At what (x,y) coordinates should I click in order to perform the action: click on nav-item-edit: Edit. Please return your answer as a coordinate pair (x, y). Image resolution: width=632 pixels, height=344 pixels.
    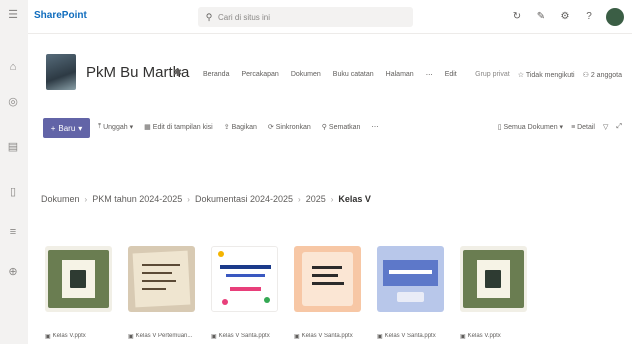
    Looking at the image, I should click on (451, 75).